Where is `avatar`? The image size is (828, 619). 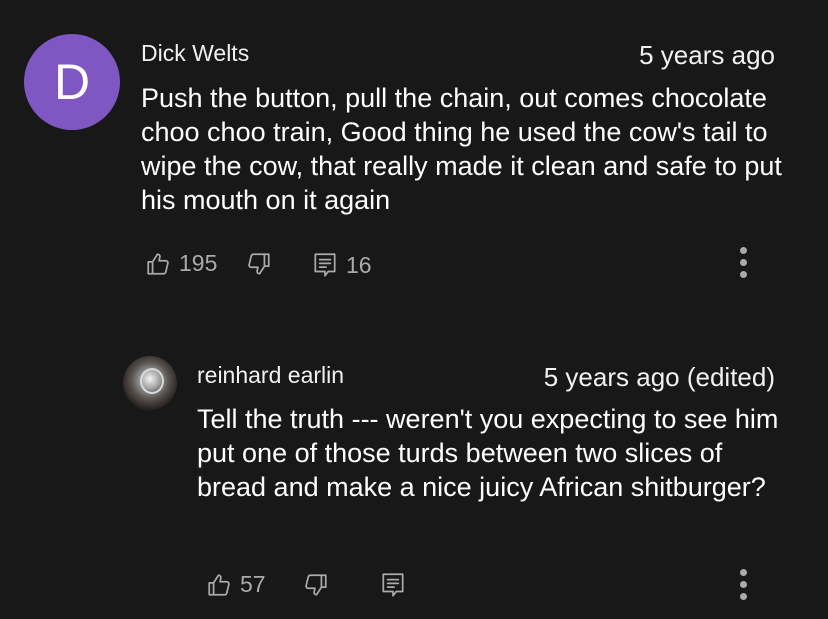 avatar is located at coordinates (150, 383).